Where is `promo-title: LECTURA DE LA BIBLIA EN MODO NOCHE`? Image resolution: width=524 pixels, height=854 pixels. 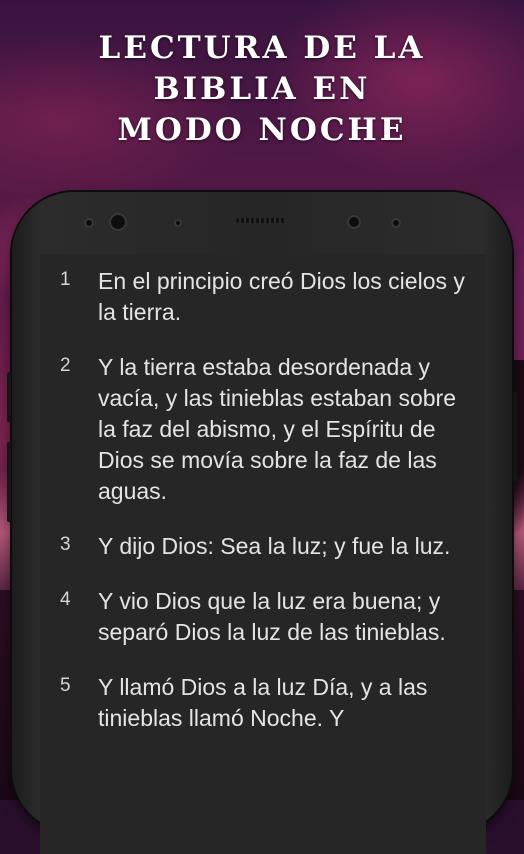 promo-title: LECTURA DE LA BIBLIA EN MODO NOCHE is located at coordinates (262, 89).